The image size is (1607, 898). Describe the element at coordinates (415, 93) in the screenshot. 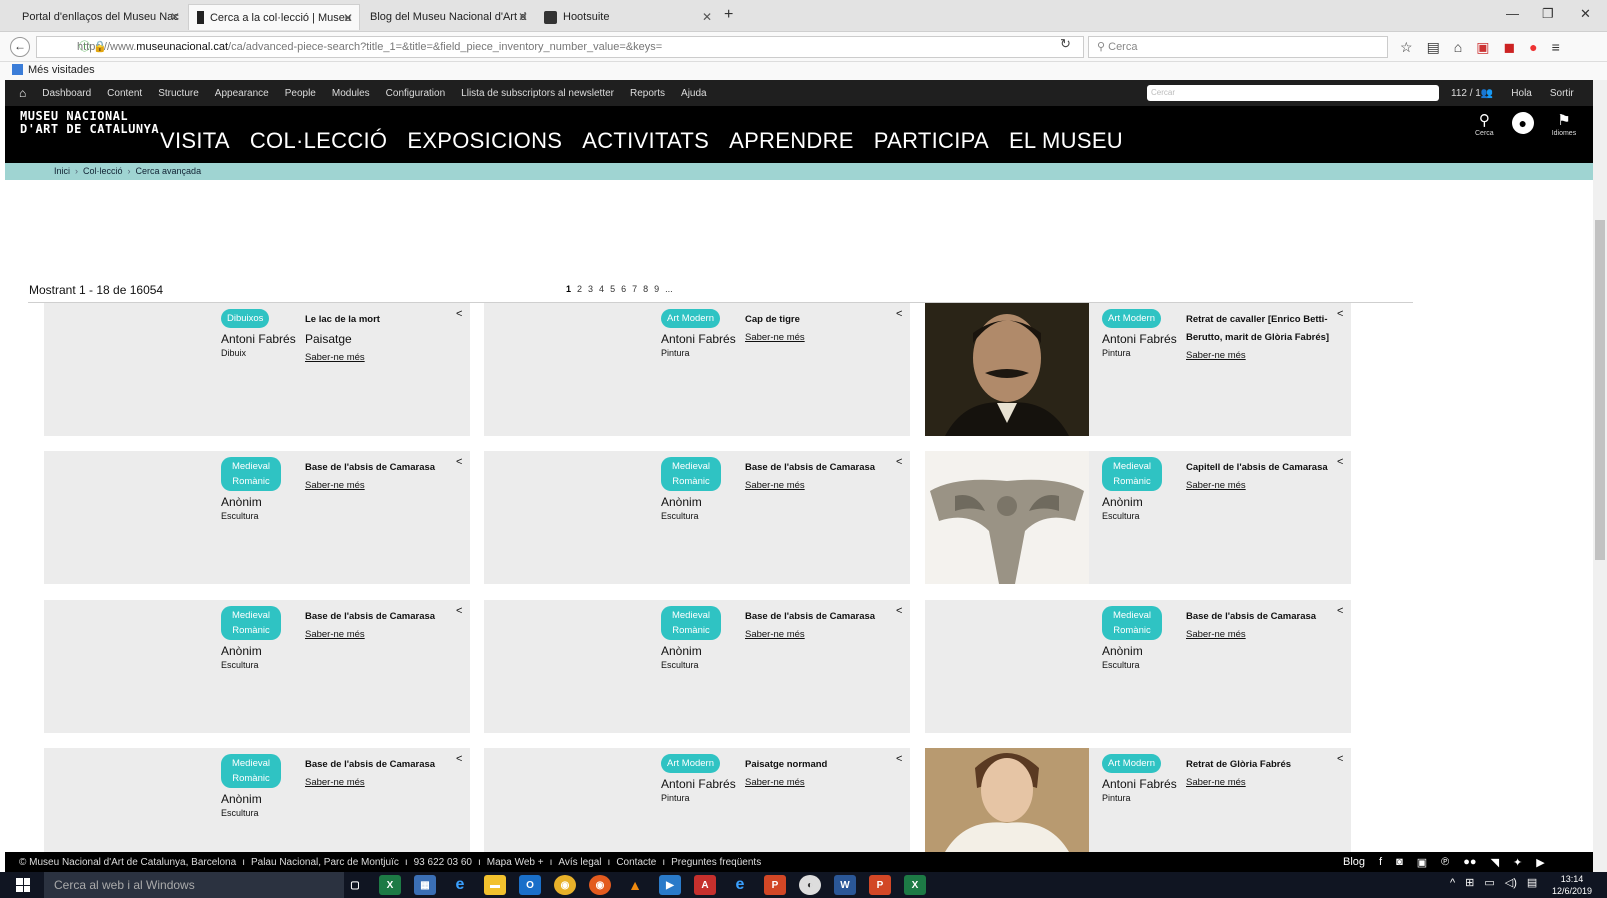

I see `admin-item-configuration: Configuration` at that location.